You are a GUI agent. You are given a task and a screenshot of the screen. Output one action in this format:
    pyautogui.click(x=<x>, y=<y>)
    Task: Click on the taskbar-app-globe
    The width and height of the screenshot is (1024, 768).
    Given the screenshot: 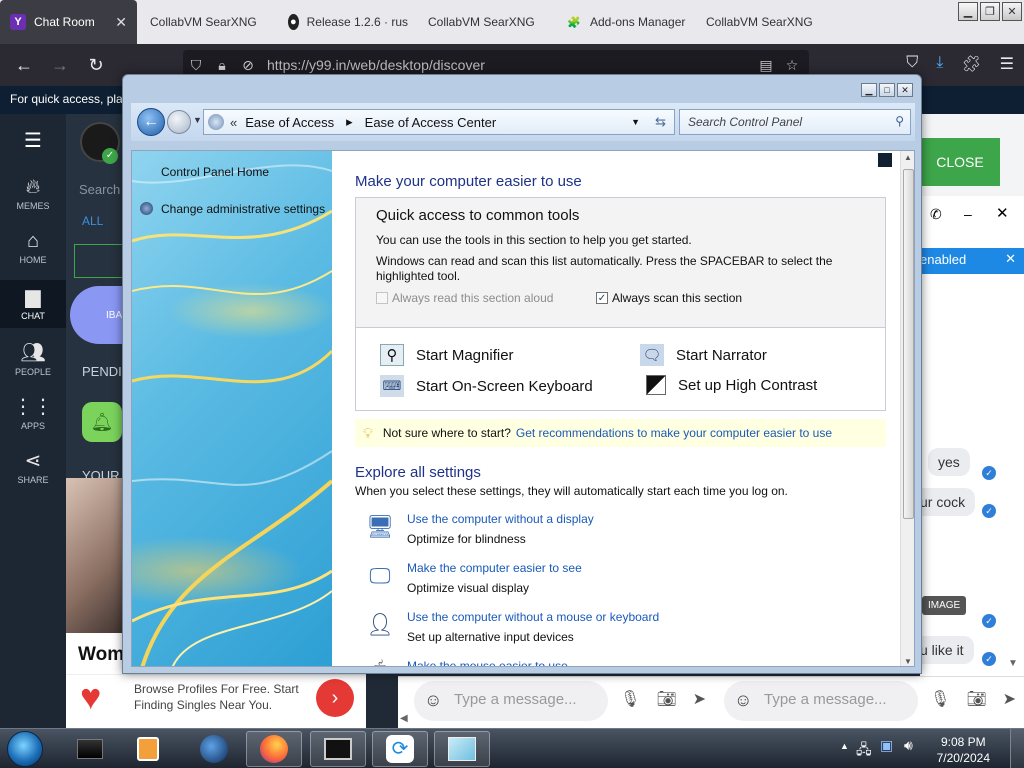 What is the action you would take?
    pyautogui.click(x=214, y=749)
    